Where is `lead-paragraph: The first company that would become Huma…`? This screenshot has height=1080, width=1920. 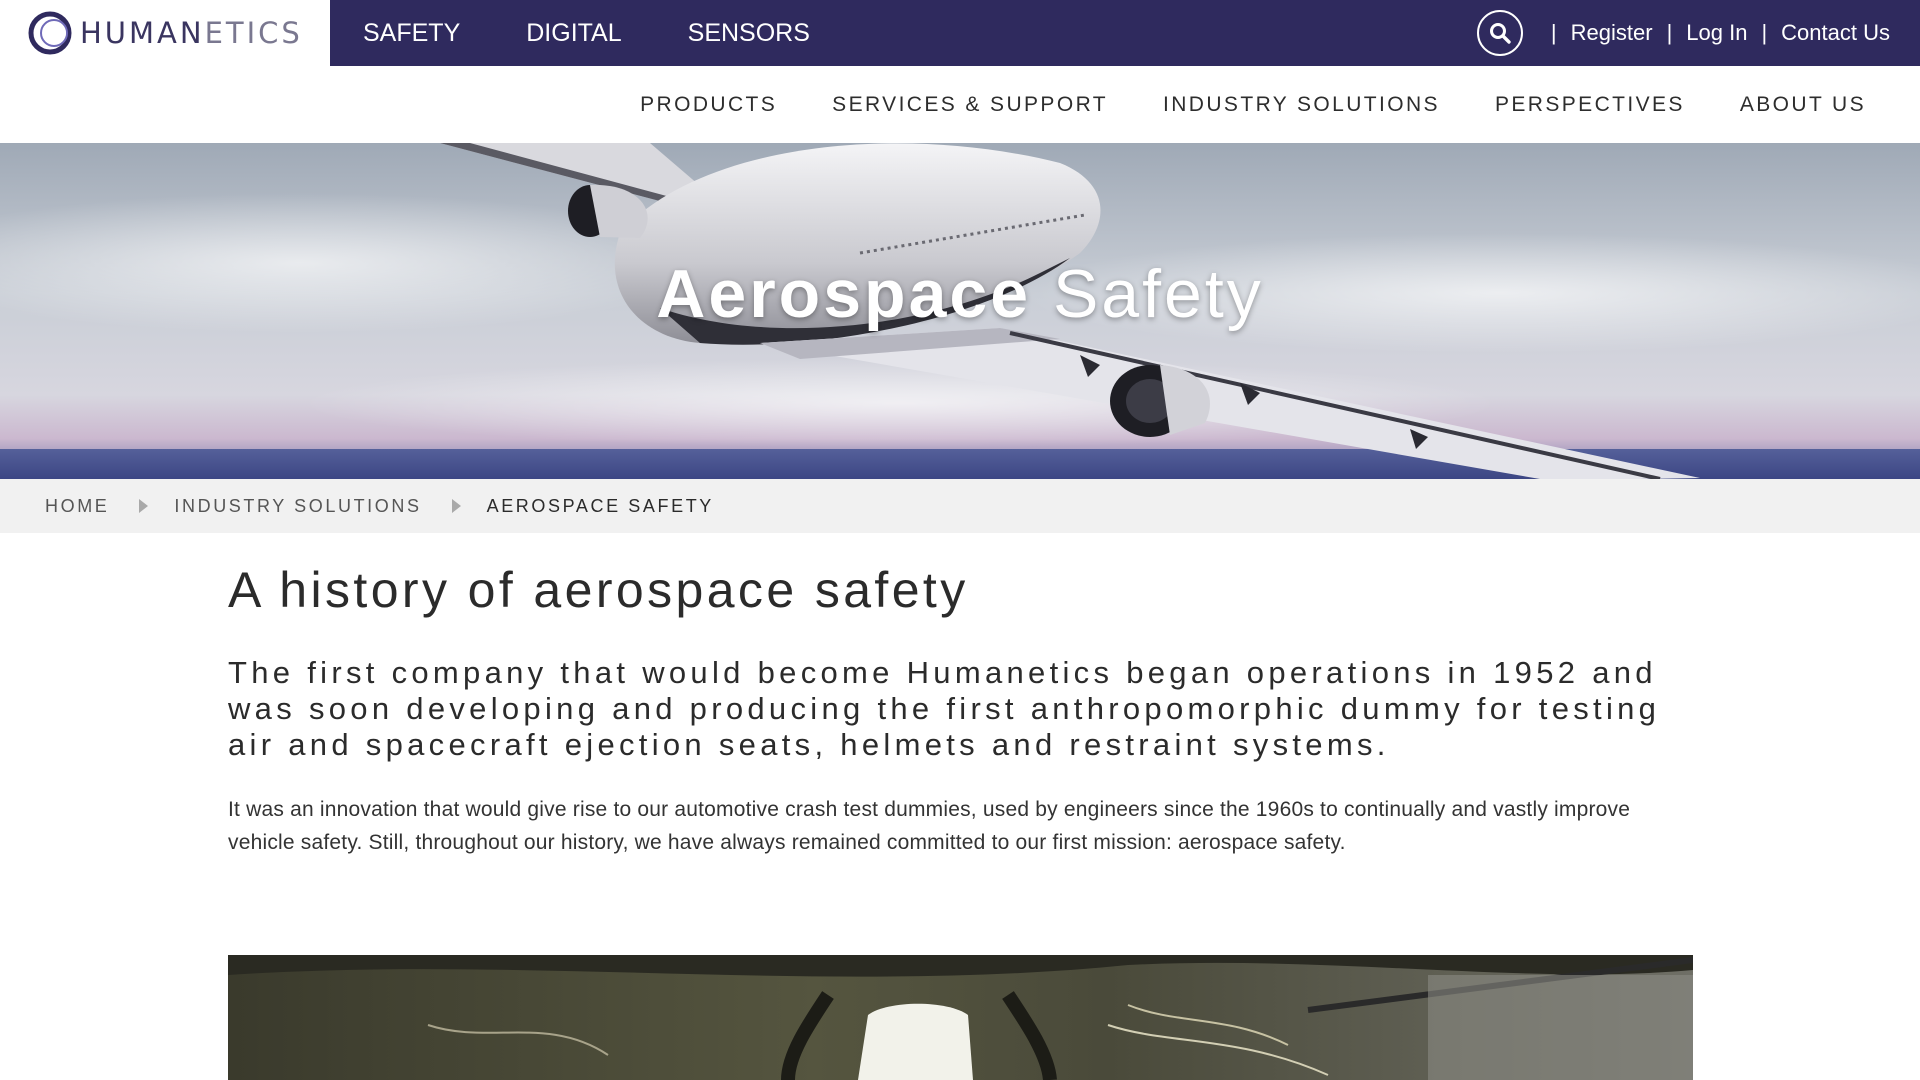
lead-paragraph: The first company that would become Huma… is located at coordinates (944, 708).